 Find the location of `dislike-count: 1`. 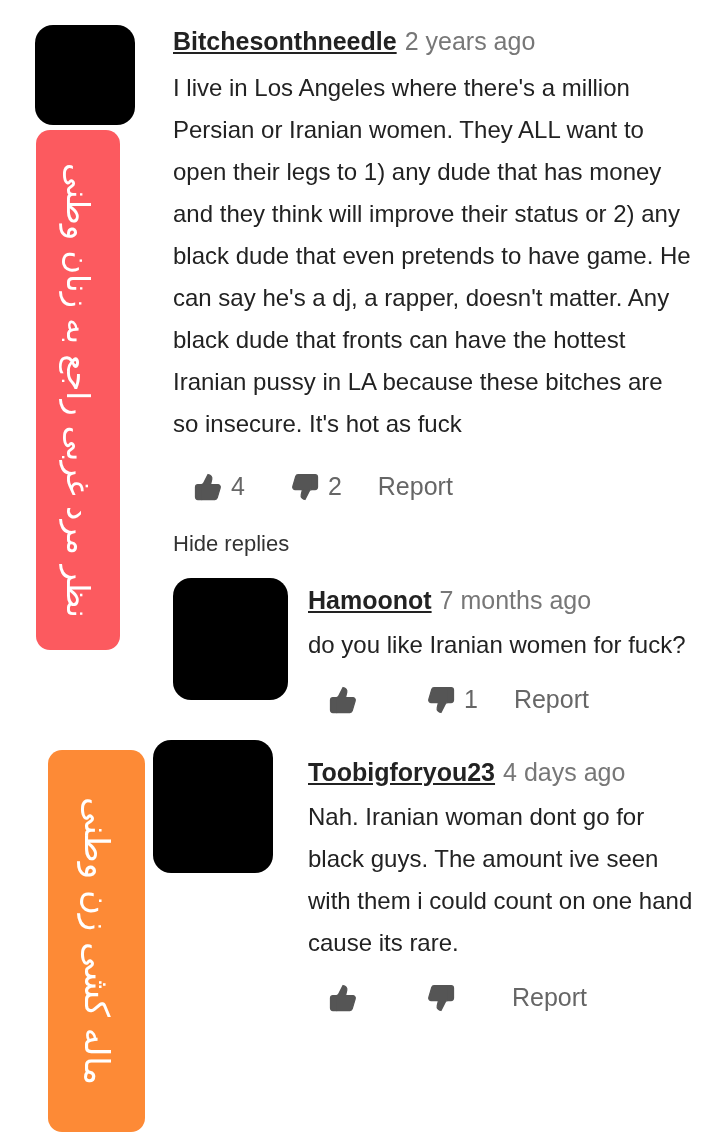

dislike-count: 1 is located at coordinates (471, 700).